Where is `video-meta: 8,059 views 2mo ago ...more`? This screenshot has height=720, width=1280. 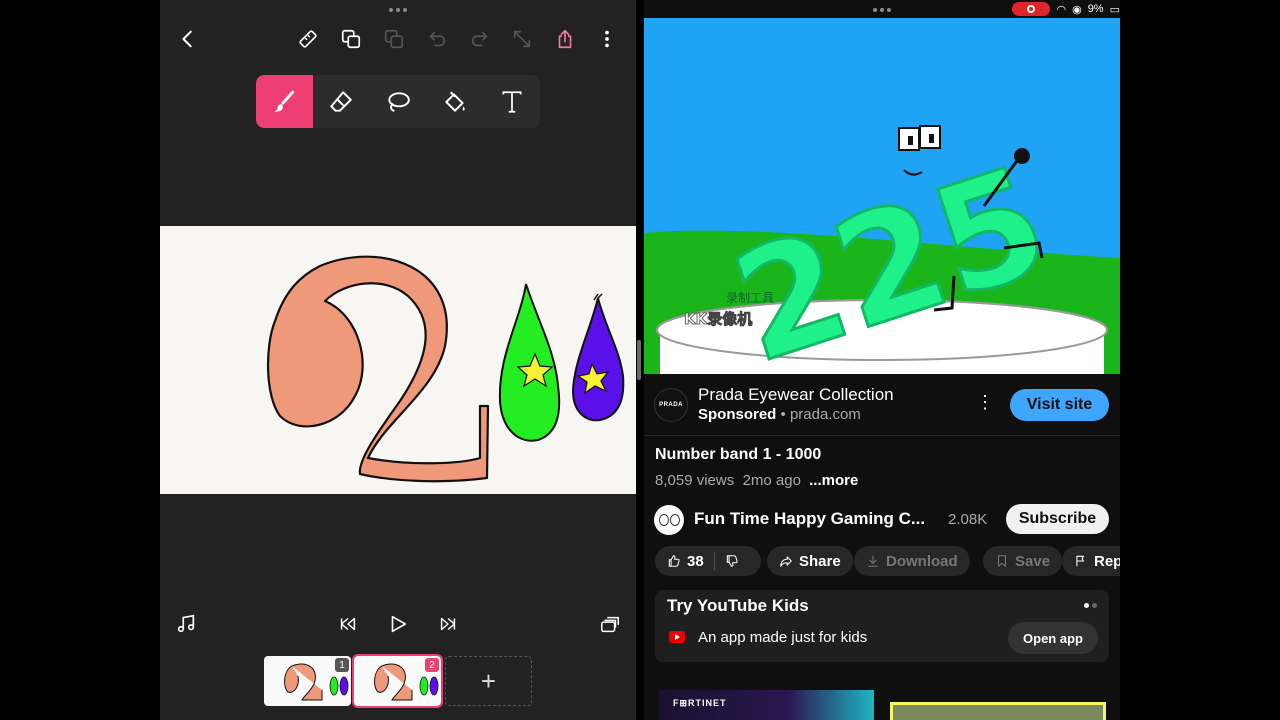 video-meta: 8,059 views 2mo ago ...more is located at coordinates (756, 480).